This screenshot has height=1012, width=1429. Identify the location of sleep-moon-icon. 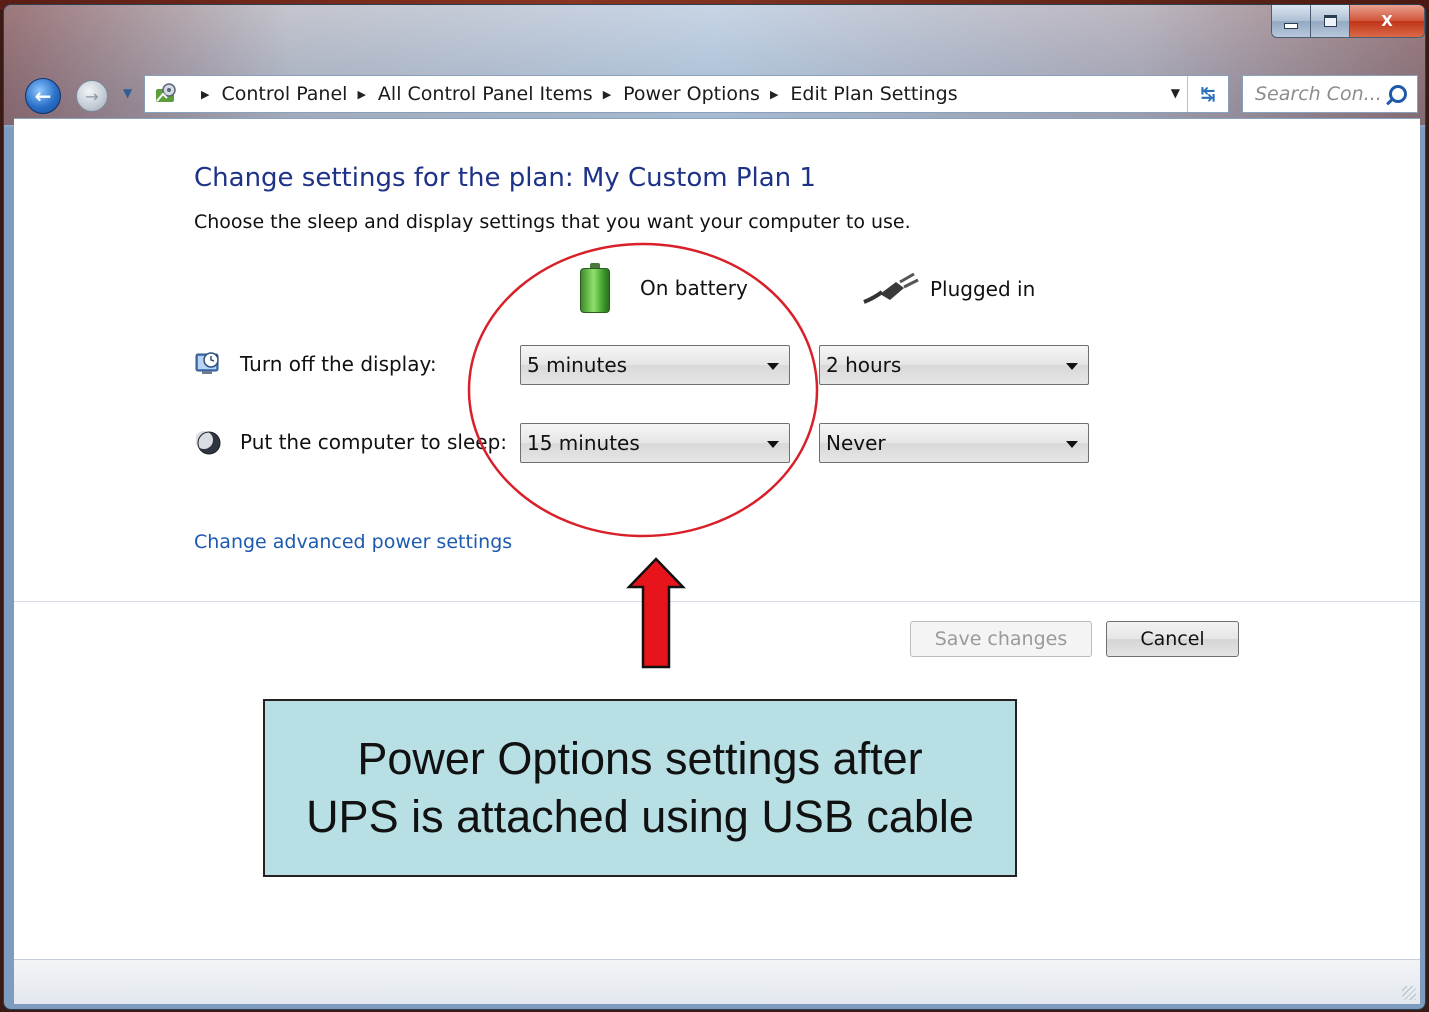
(208, 443).